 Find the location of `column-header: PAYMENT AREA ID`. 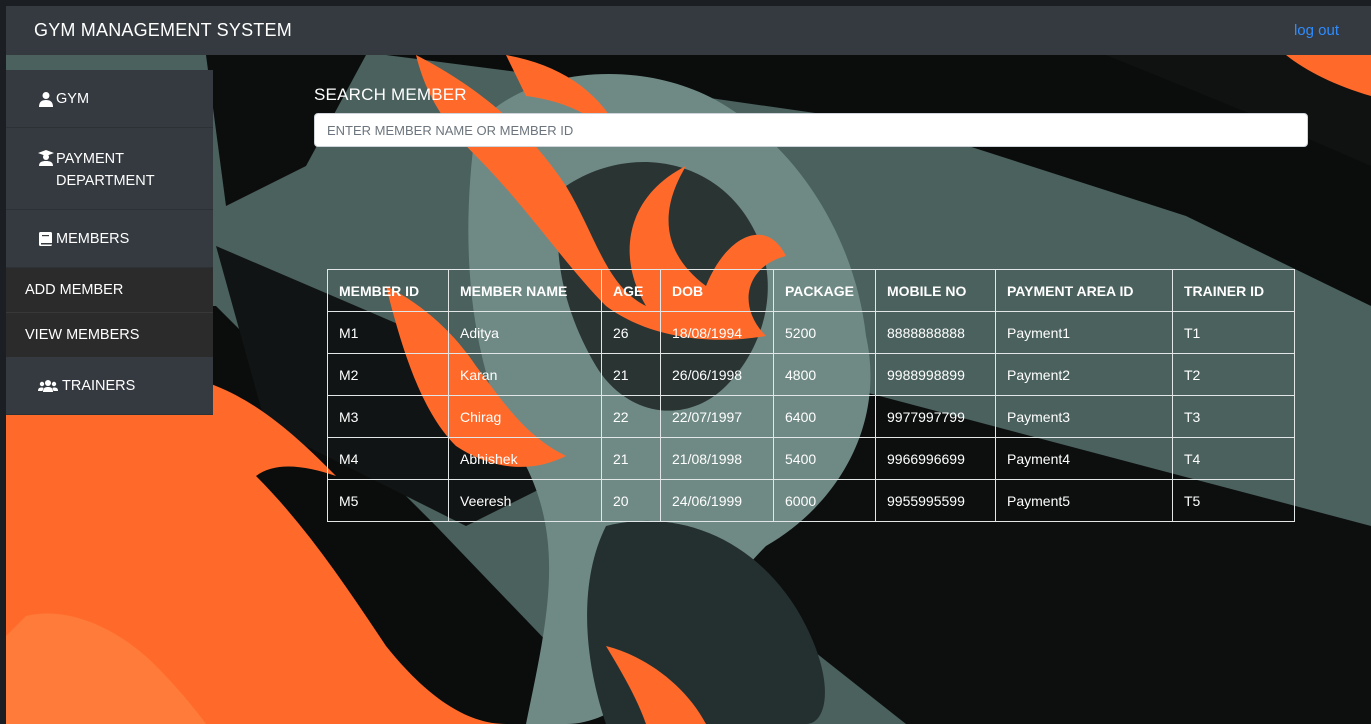

column-header: PAYMENT AREA ID is located at coordinates (1084, 290).